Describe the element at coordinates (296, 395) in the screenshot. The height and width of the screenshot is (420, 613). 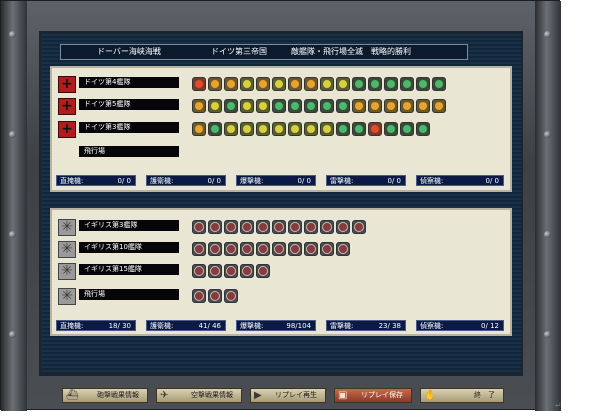
I see `button-label: リプレイ再生` at that location.